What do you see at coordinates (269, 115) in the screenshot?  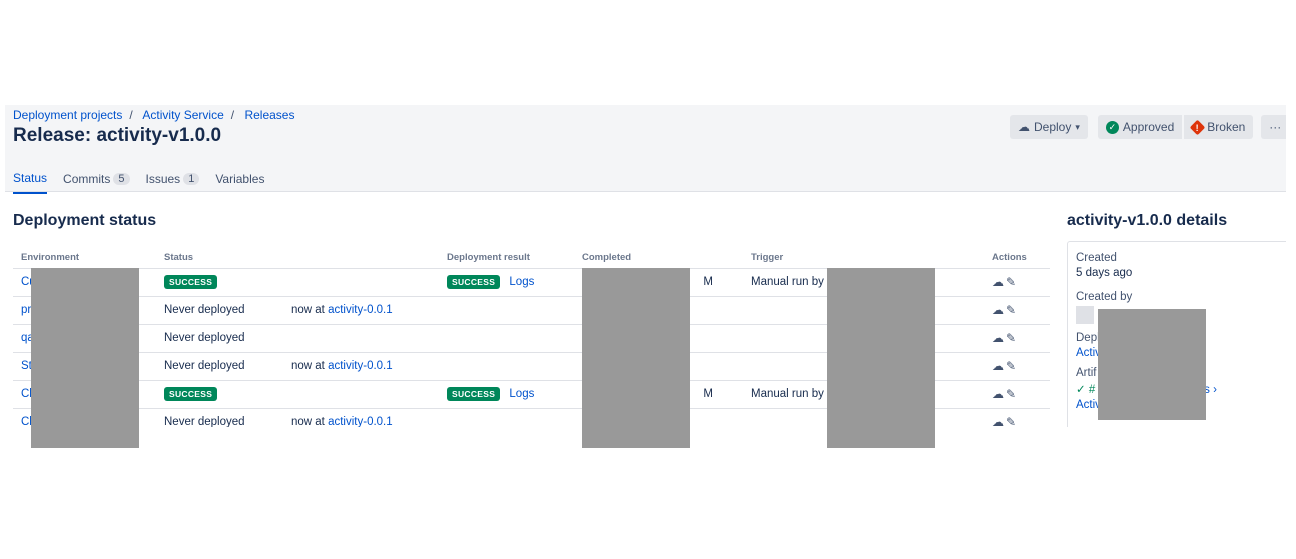 I see `breadcrumb-releases: Releases` at bounding box center [269, 115].